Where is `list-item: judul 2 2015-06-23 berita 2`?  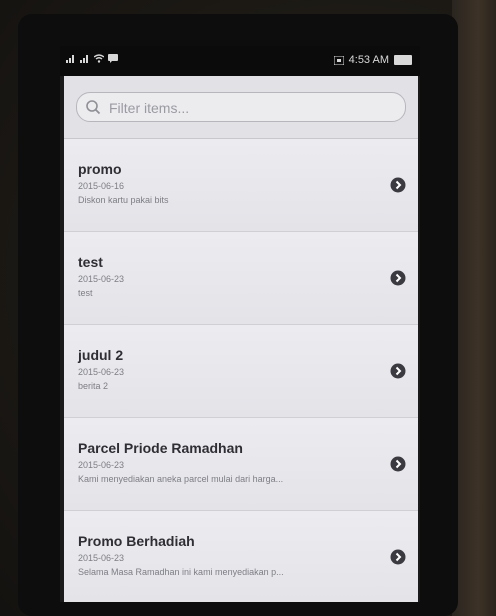
list-item: judul 2 2015-06-23 berita 2 is located at coordinates (241, 371).